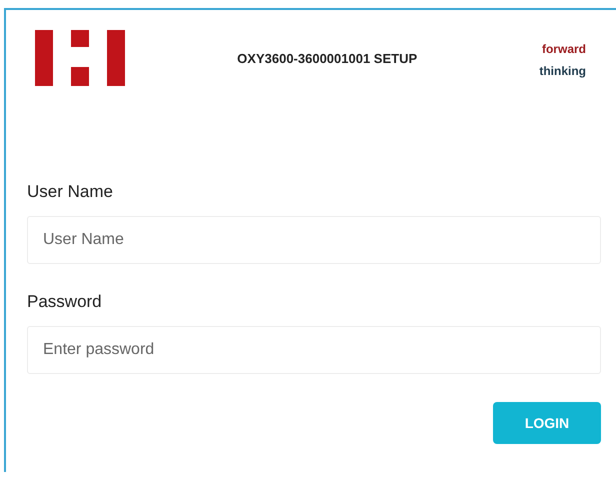 This screenshot has height=480, width=616. What do you see at coordinates (80, 58) in the screenshot?
I see `logo-icon` at bounding box center [80, 58].